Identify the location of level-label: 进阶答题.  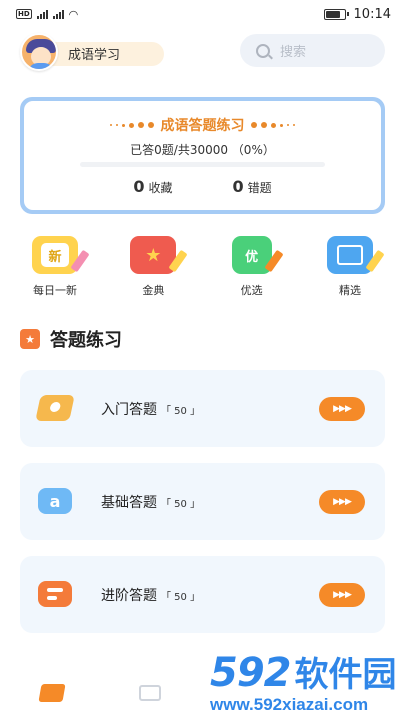
(129, 596).